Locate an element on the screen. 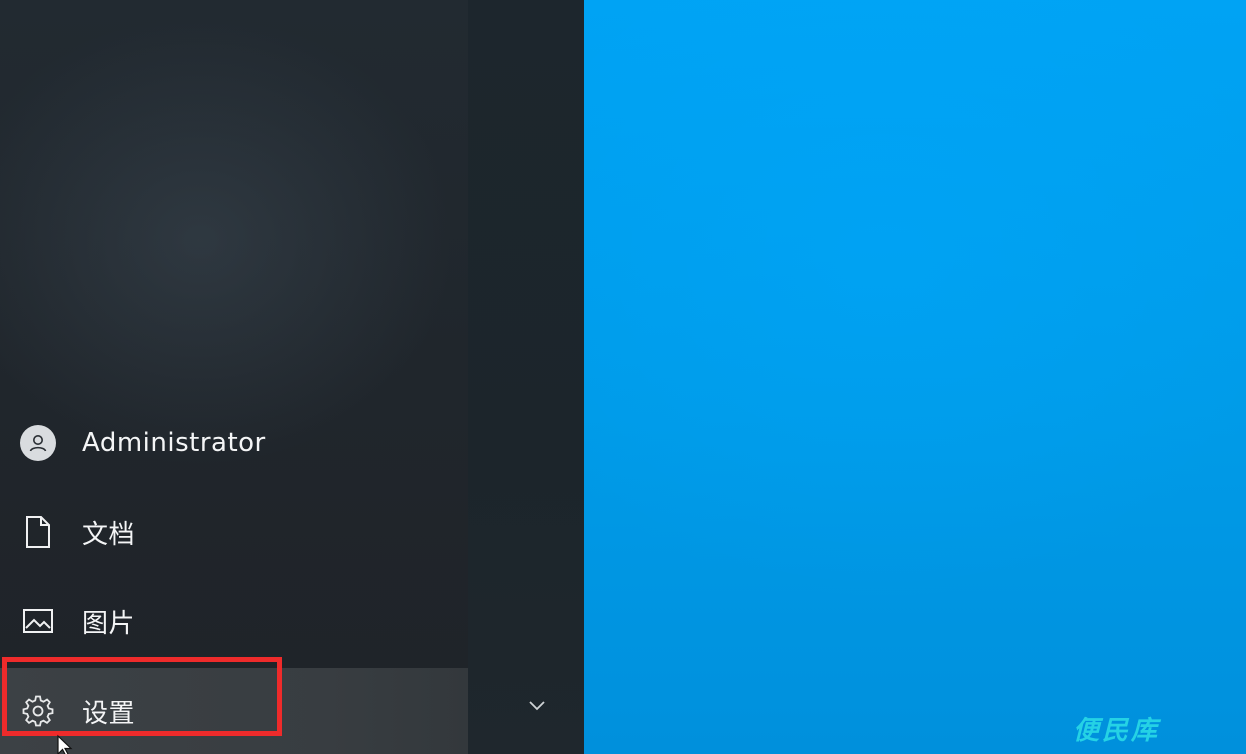 Image resolution: width=1246 pixels, height=754 pixels. nav-item-user-account: Administrator is located at coordinates (234, 443).